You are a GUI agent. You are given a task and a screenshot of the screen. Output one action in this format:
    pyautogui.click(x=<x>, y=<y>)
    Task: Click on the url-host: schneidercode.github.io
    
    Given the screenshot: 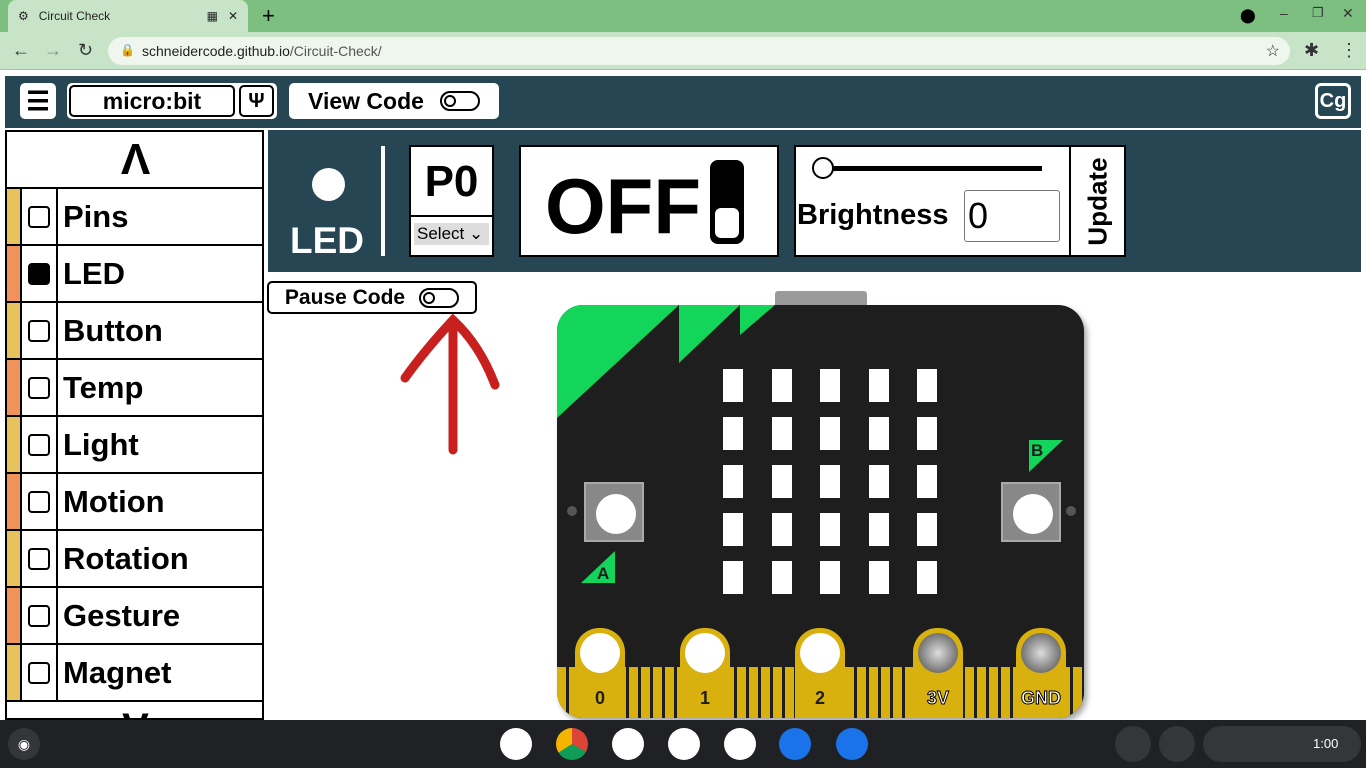 What is the action you would take?
    pyautogui.click(x=216, y=51)
    